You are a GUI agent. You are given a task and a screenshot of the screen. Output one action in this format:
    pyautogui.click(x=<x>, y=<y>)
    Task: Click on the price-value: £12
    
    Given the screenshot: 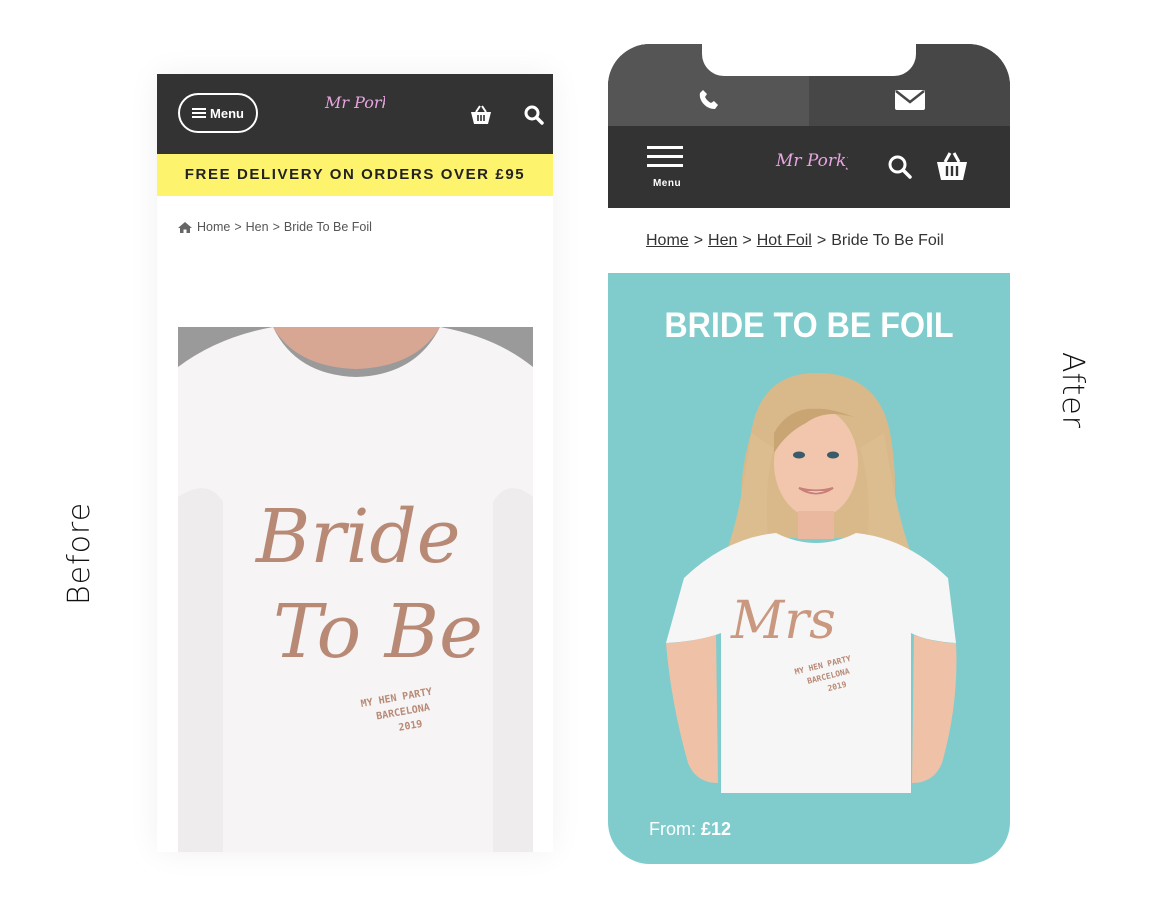 What is the action you would take?
    pyautogui.click(x=716, y=829)
    